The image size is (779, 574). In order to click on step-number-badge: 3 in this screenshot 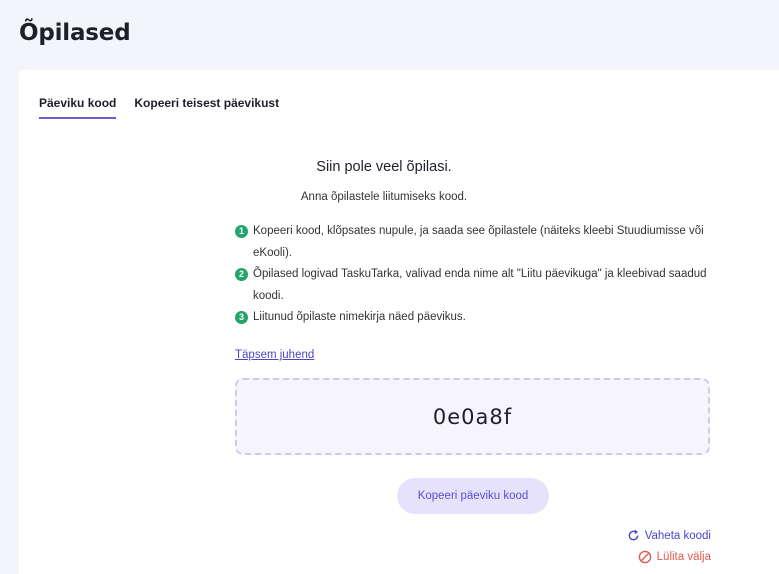, I will do `click(241, 317)`.